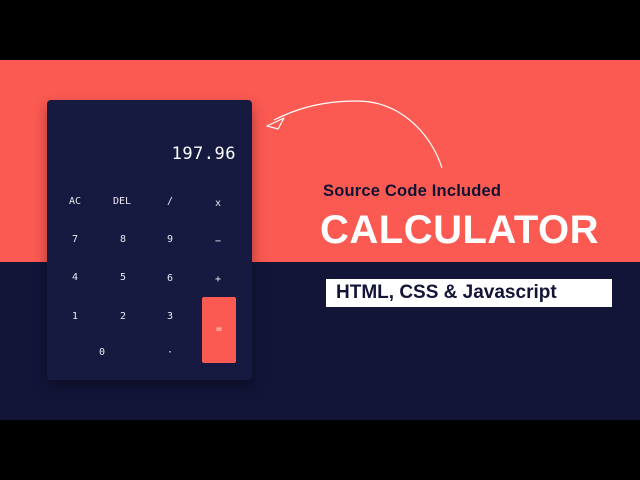 This screenshot has width=640, height=480. What do you see at coordinates (170, 279) in the screenshot?
I see `key-6: 6` at bounding box center [170, 279].